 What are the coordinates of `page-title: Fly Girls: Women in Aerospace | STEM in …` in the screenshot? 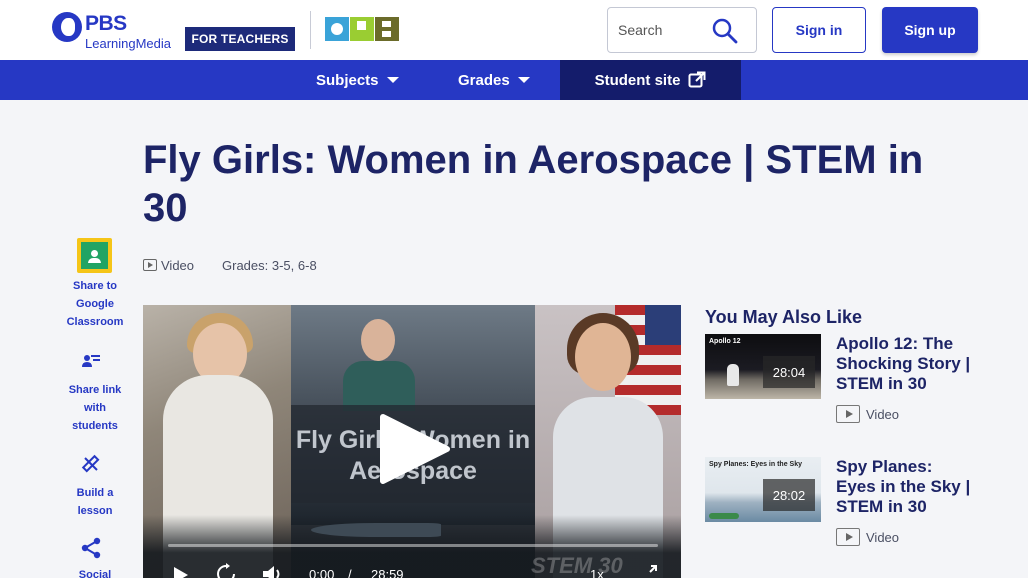 It's located at (533, 184).